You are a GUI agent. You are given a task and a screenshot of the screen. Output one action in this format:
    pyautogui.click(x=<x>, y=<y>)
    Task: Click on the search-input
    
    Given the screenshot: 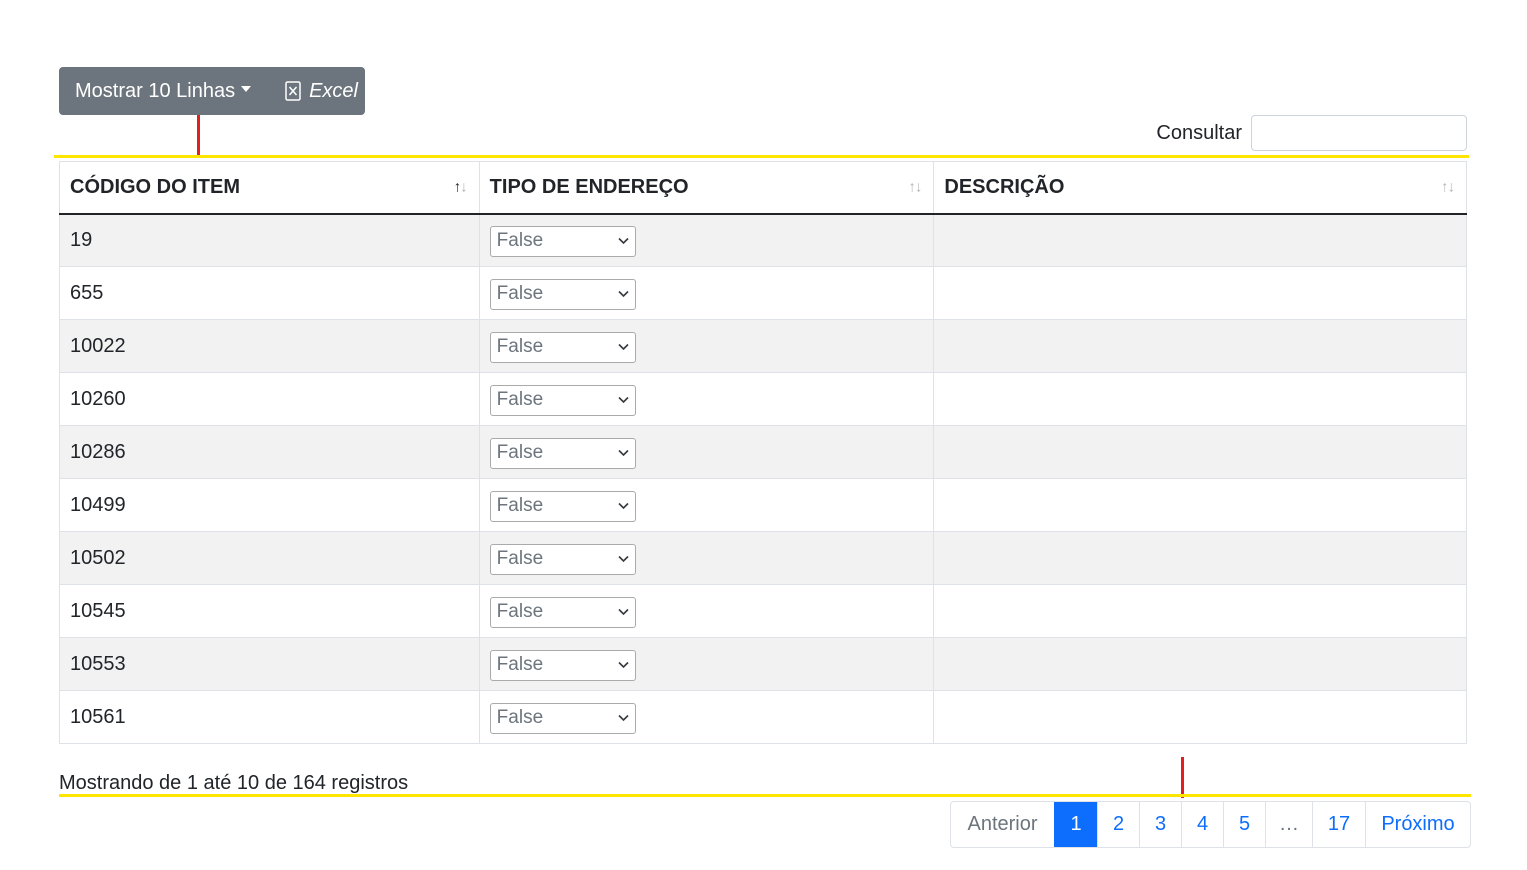 What is the action you would take?
    pyautogui.click(x=1359, y=133)
    